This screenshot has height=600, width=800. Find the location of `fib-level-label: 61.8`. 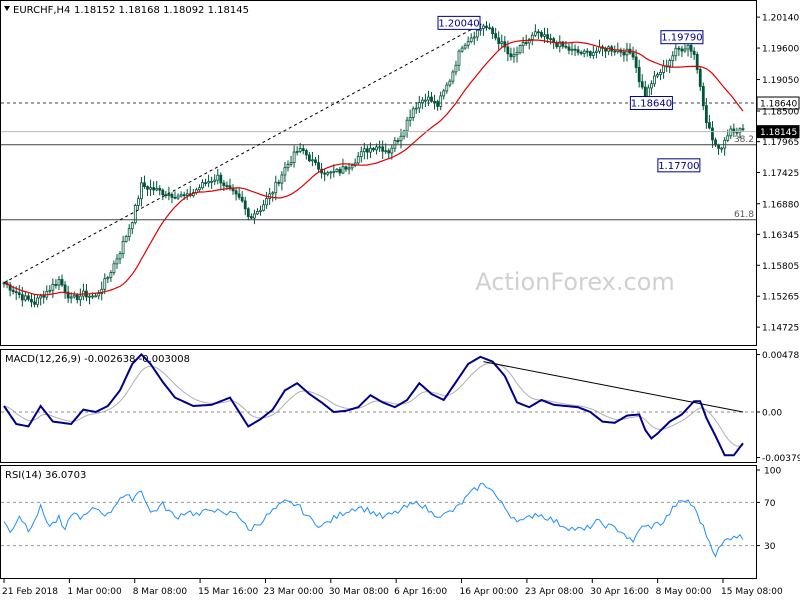

fib-level-label: 61.8 is located at coordinates (744, 215).